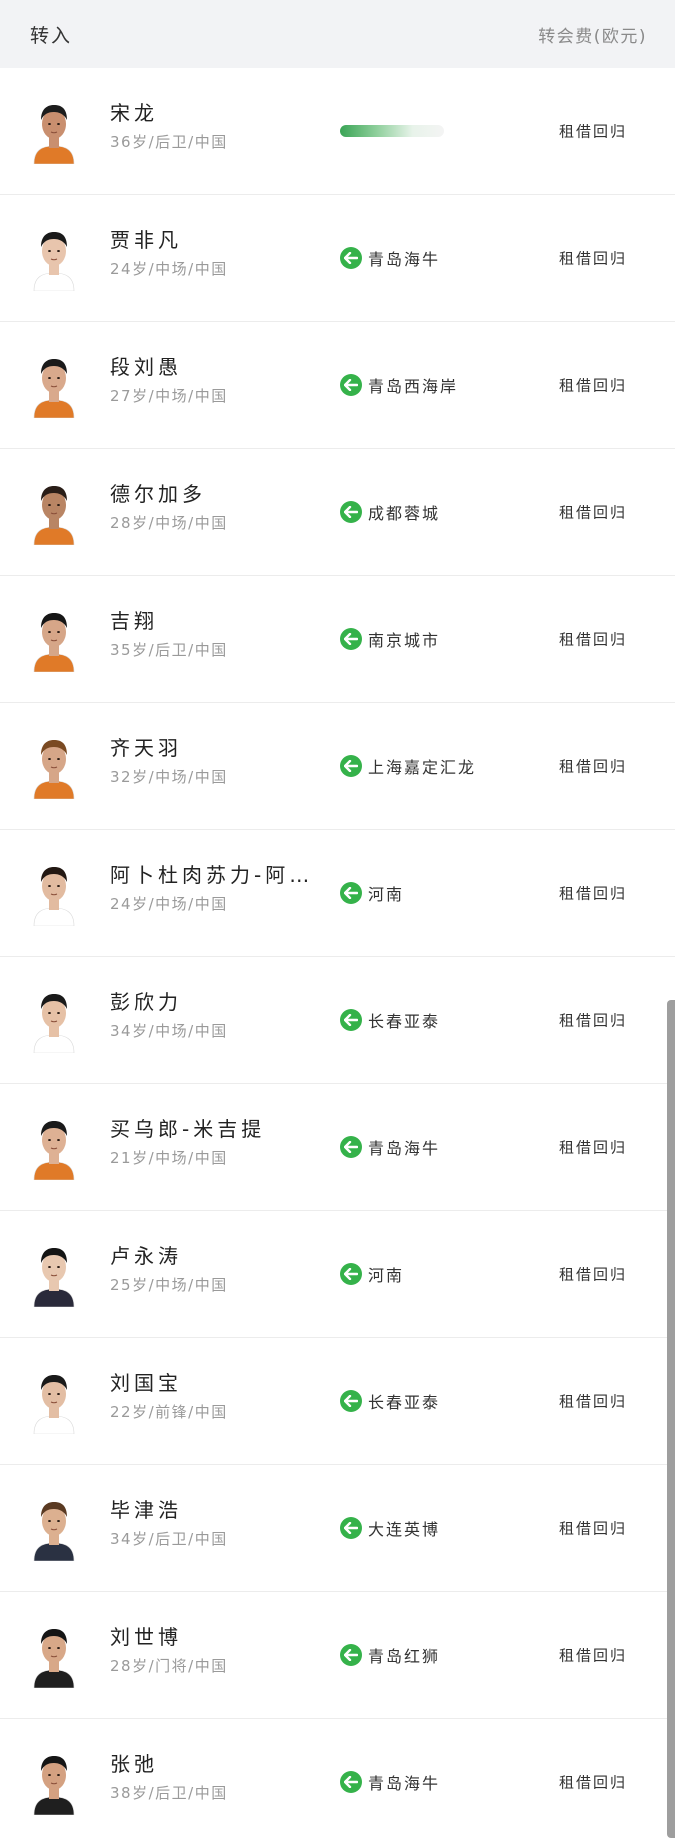 The width and height of the screenshot is (675, 1838). I want to click on player-info: 德尔加多 28岁/中场/中国, so click(220, 507).